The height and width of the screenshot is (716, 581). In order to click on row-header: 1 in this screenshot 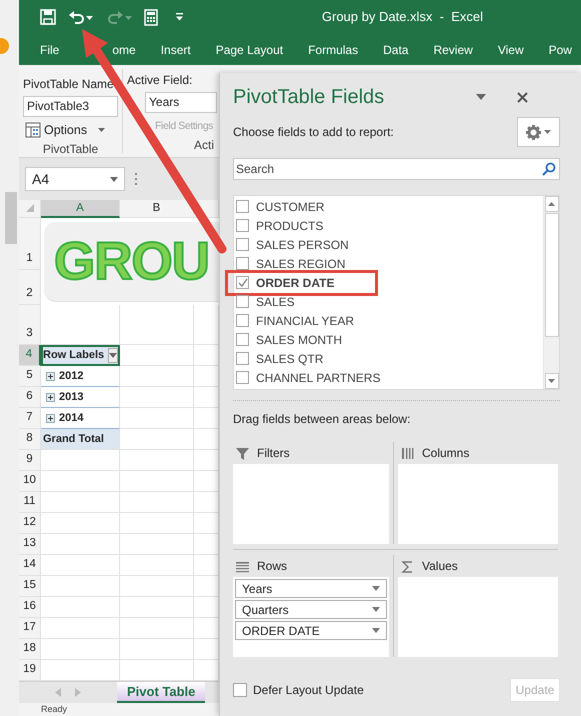, I will do `click(30, 244)`.